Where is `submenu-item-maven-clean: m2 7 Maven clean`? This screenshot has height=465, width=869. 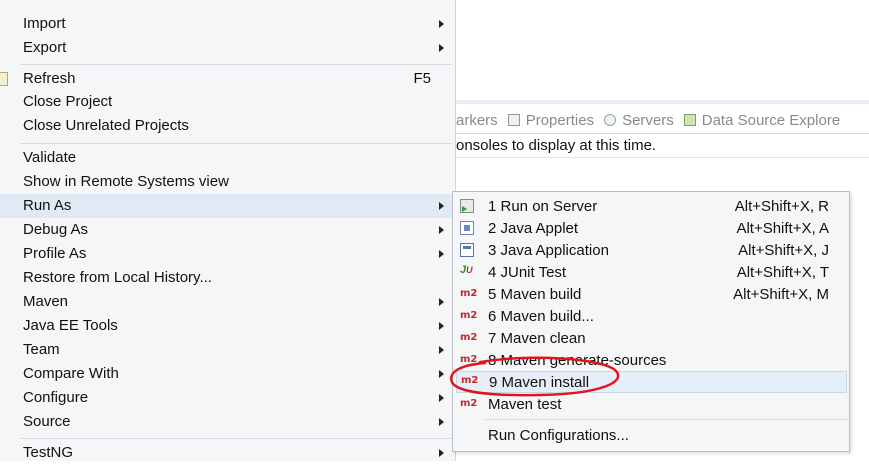 submenu-item-maven-clean: m2 7 Maven clean is located at coordinates (651, 338).